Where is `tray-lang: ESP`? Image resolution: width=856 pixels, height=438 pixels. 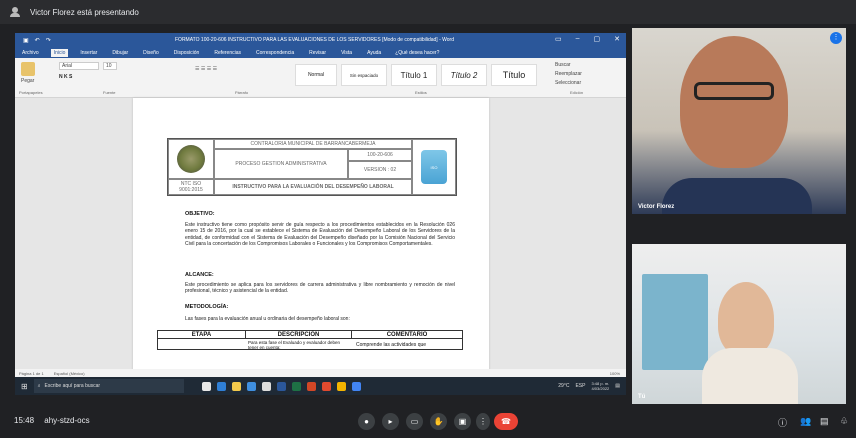 tray-lang: ESP is located at coordinates (580, 386).